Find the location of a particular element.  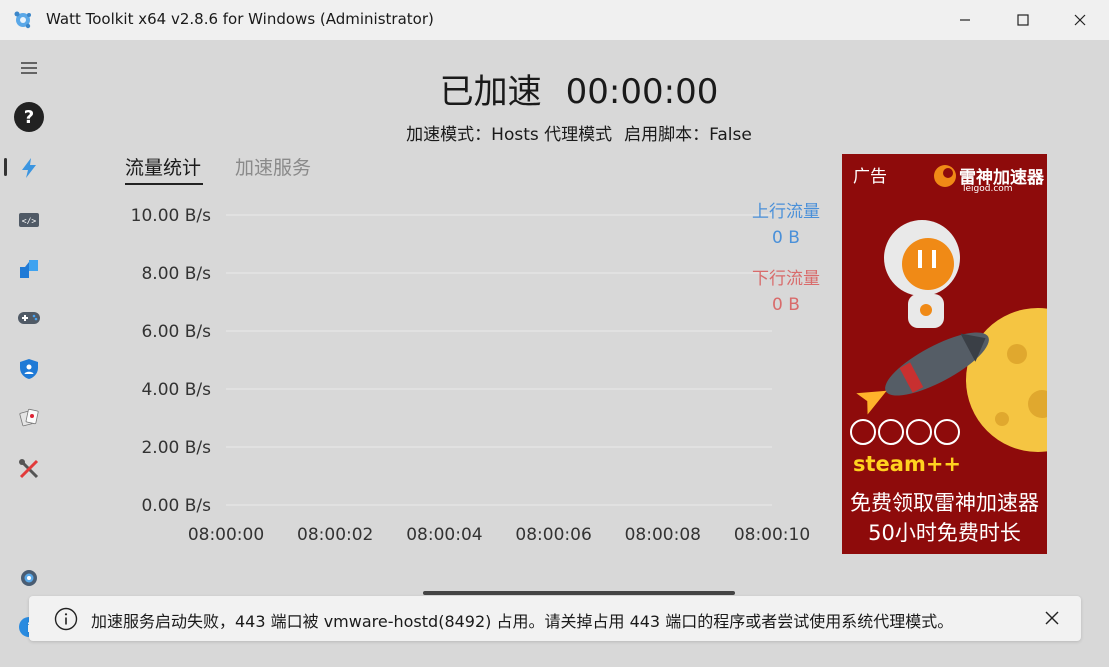

scrollbar-thumb is located at coordinates (579, 593).